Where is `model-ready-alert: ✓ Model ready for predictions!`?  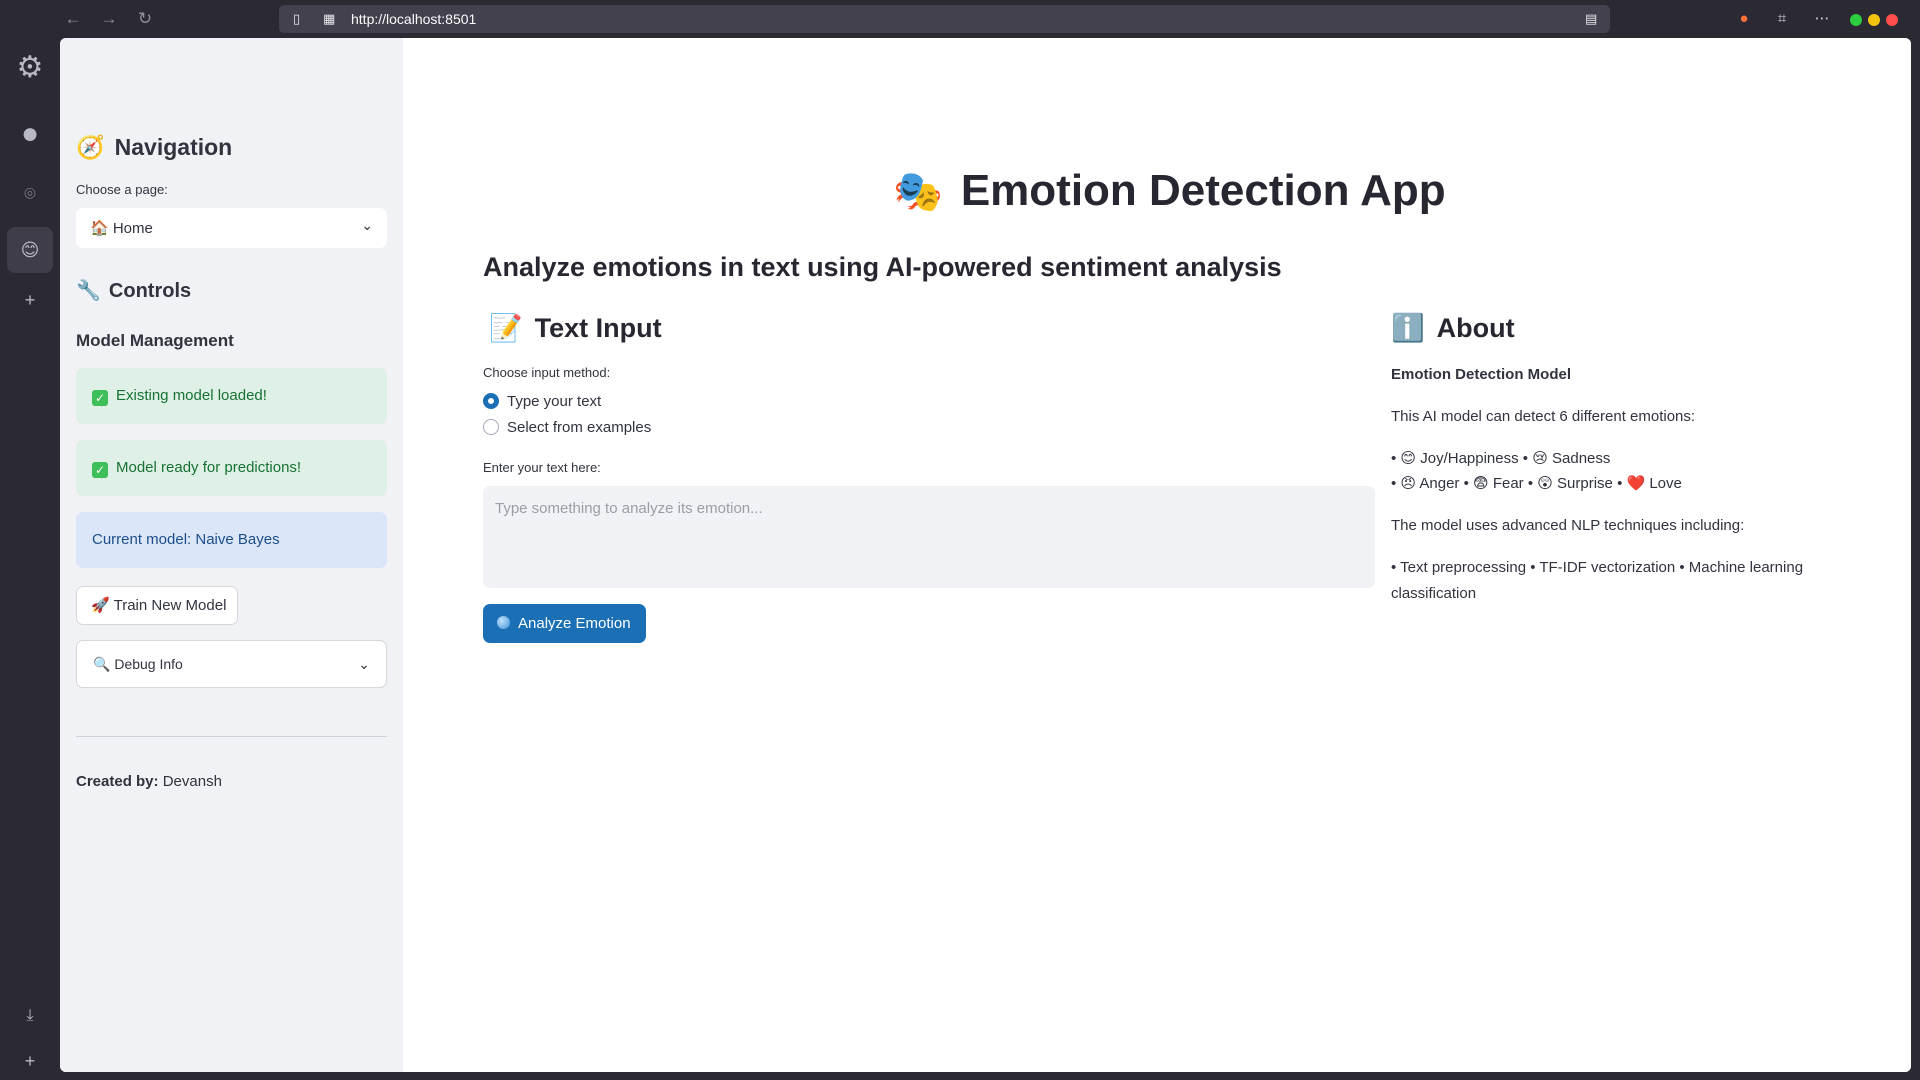 model-ready-alert: ✓ Model ready for predictions! is located at coordinates (231, 468).